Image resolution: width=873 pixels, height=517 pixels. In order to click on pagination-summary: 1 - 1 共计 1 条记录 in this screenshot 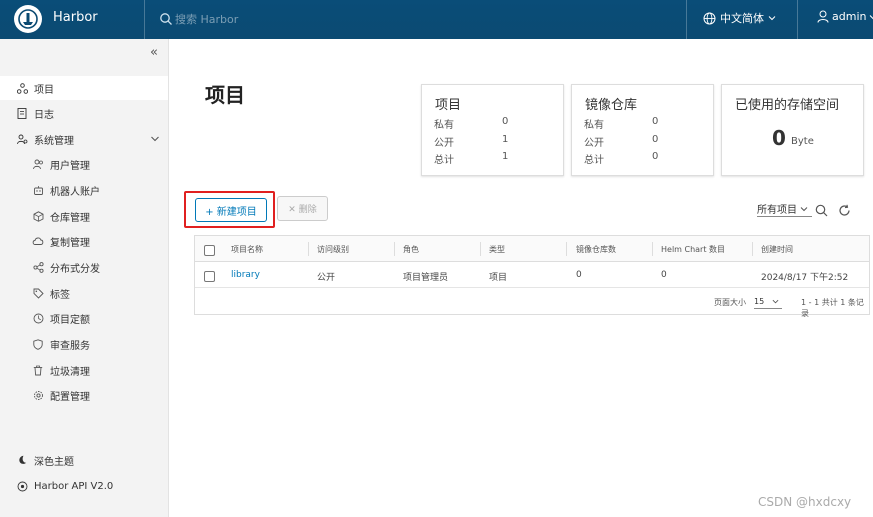, I will do `click(832, 308)`.